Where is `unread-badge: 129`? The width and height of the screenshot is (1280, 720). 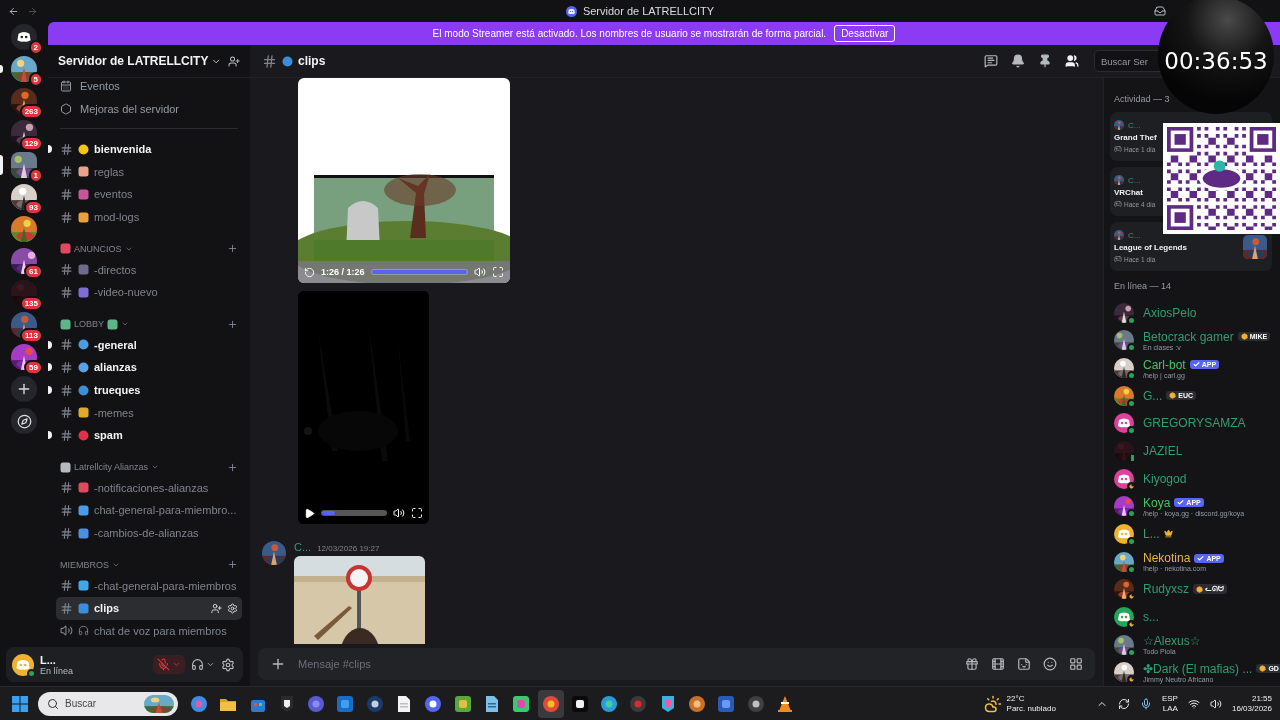
unread-badge: 129 is located at coordinates (31, 143).